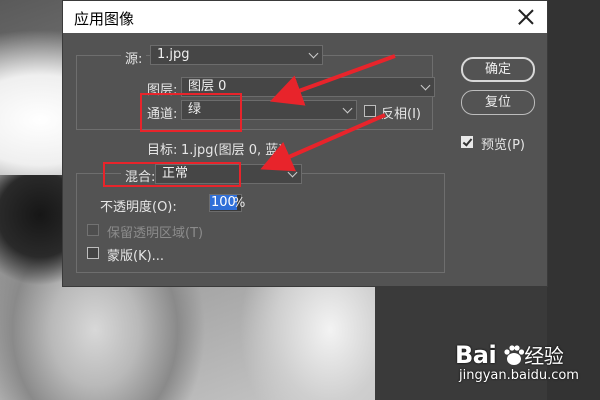 The width and height of the screenshot is (600, 400). I want to click on baidu-jingyan-watermark: Bai 经验 jingyan.baidu.com, so click(517, 361).